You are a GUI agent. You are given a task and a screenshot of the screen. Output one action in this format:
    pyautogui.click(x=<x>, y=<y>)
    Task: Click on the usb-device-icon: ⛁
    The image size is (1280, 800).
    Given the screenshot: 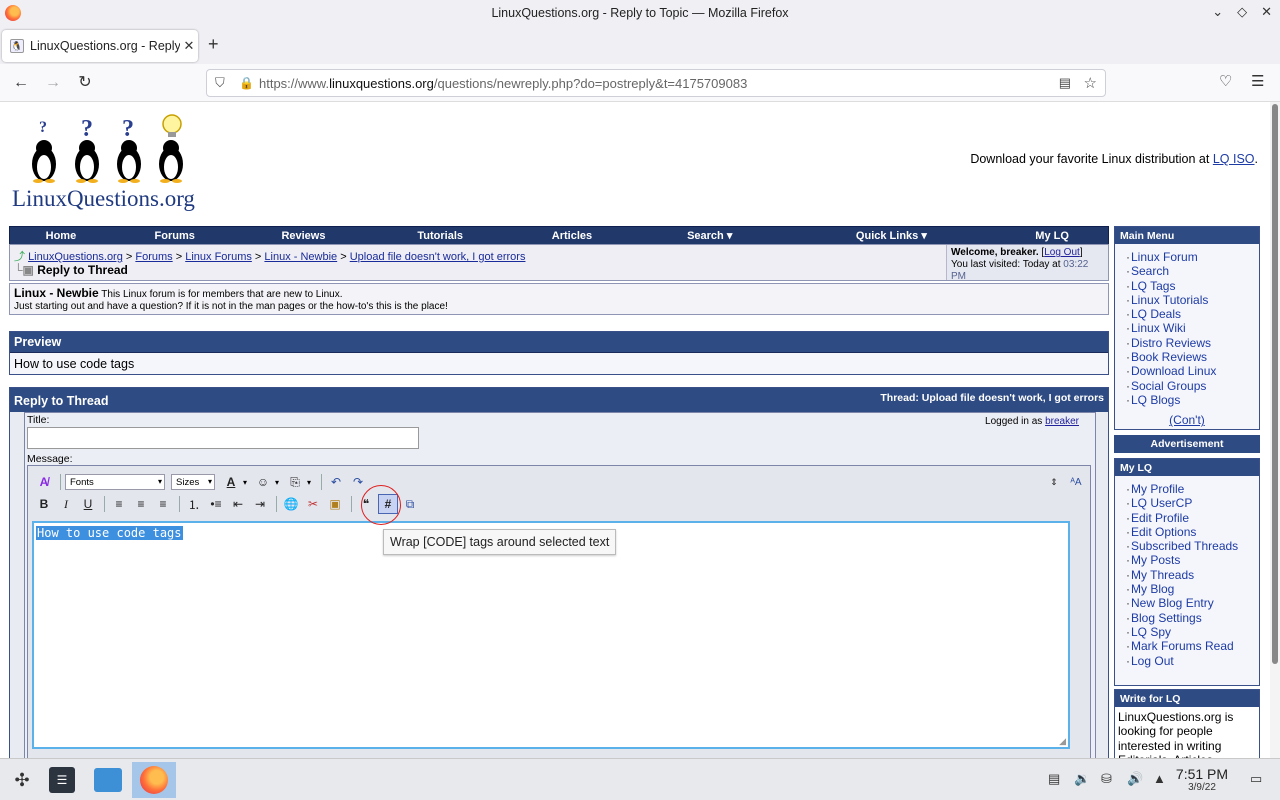 What is the action you would take?
    pyautogui.click(x=1106, y=779)
    